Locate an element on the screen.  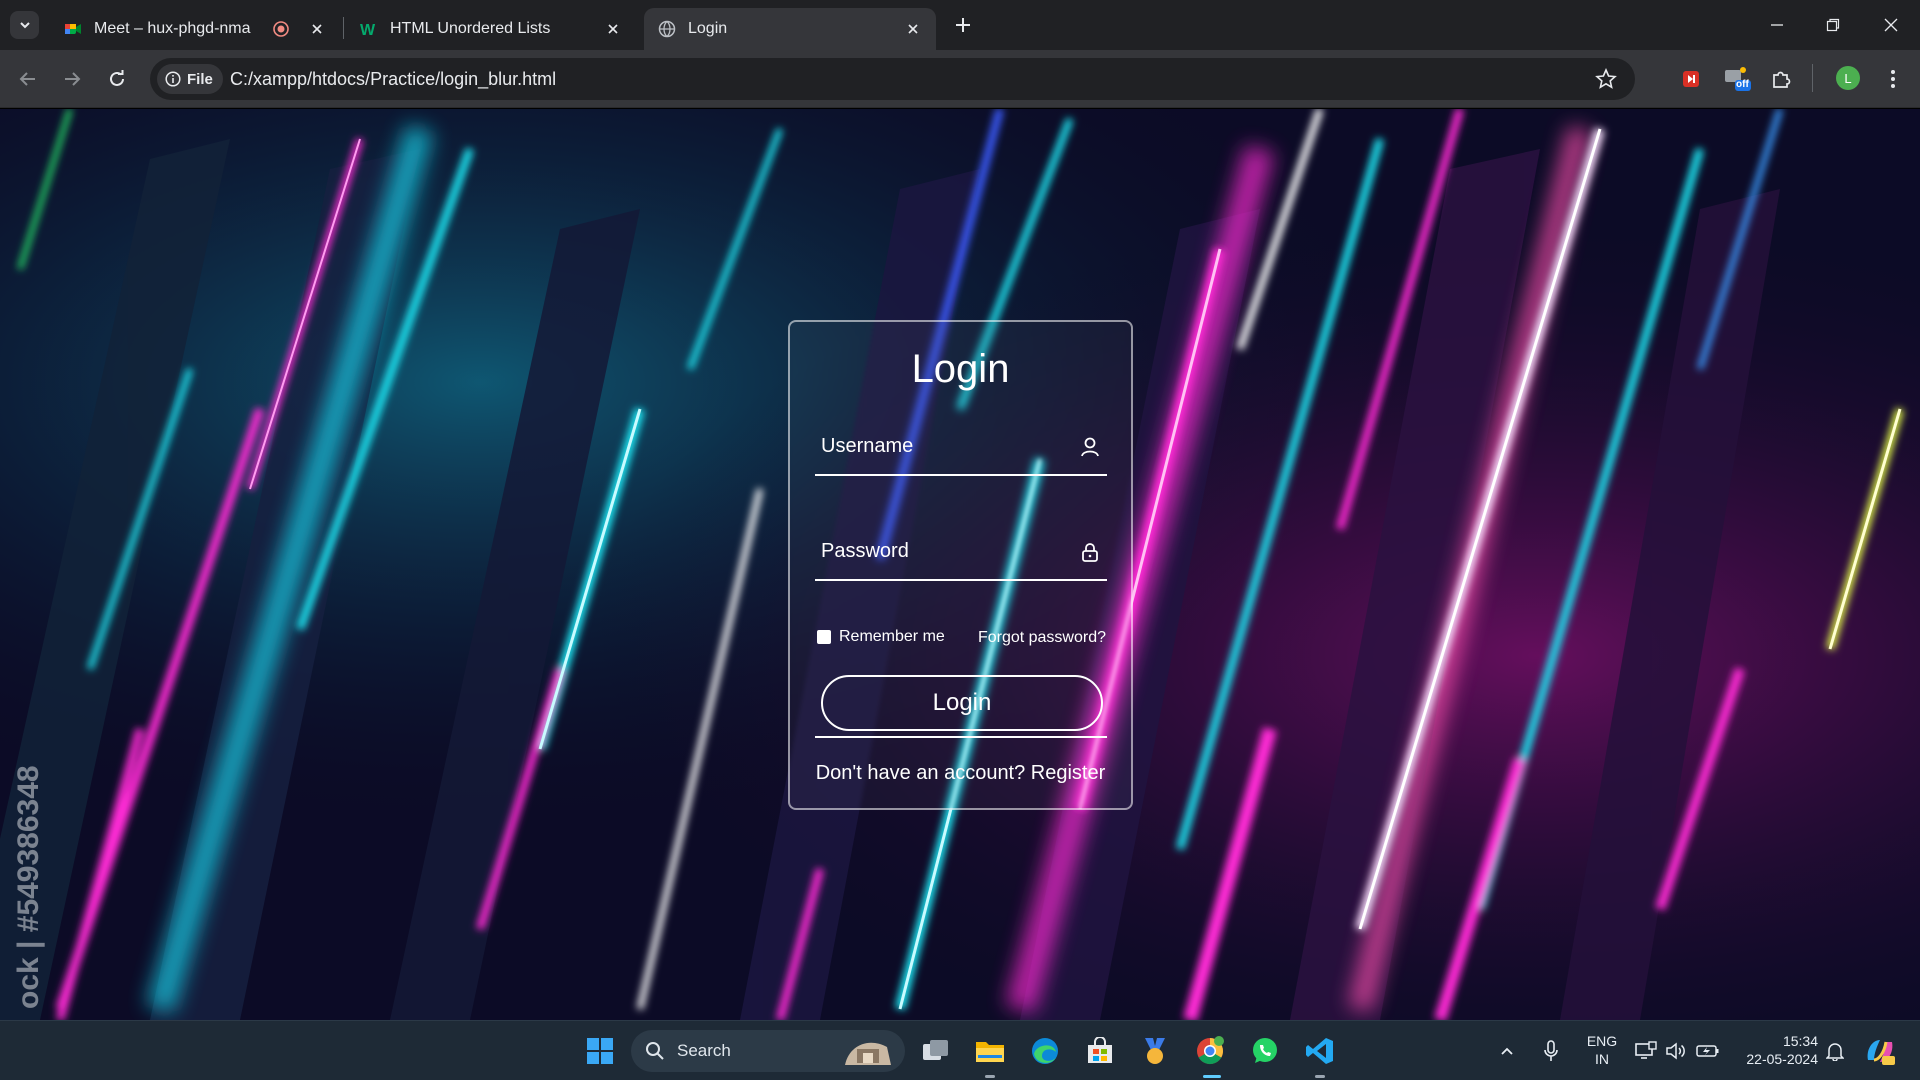
password-field is located at coordinates (961, 552).